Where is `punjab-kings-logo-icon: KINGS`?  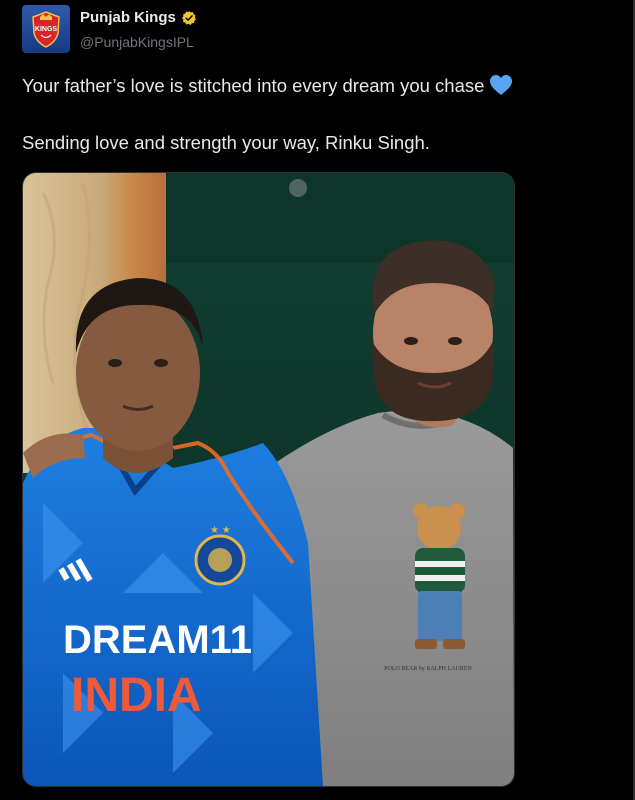
punjab-kings-logo-icon: KINGS is located at coordinates (46, 29).